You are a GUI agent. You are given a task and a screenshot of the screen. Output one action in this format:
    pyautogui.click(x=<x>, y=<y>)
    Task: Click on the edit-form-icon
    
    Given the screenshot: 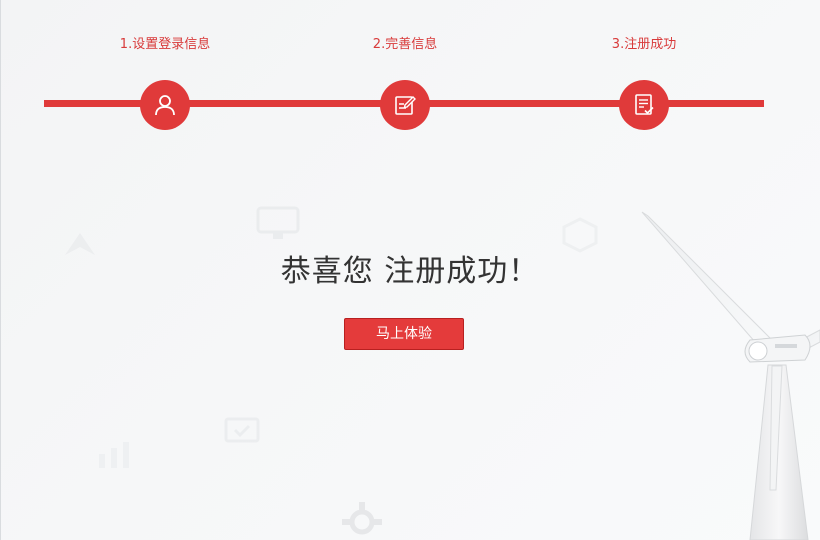 What is the action you would take?
    pyautogui.click(x=405, y=105)
    